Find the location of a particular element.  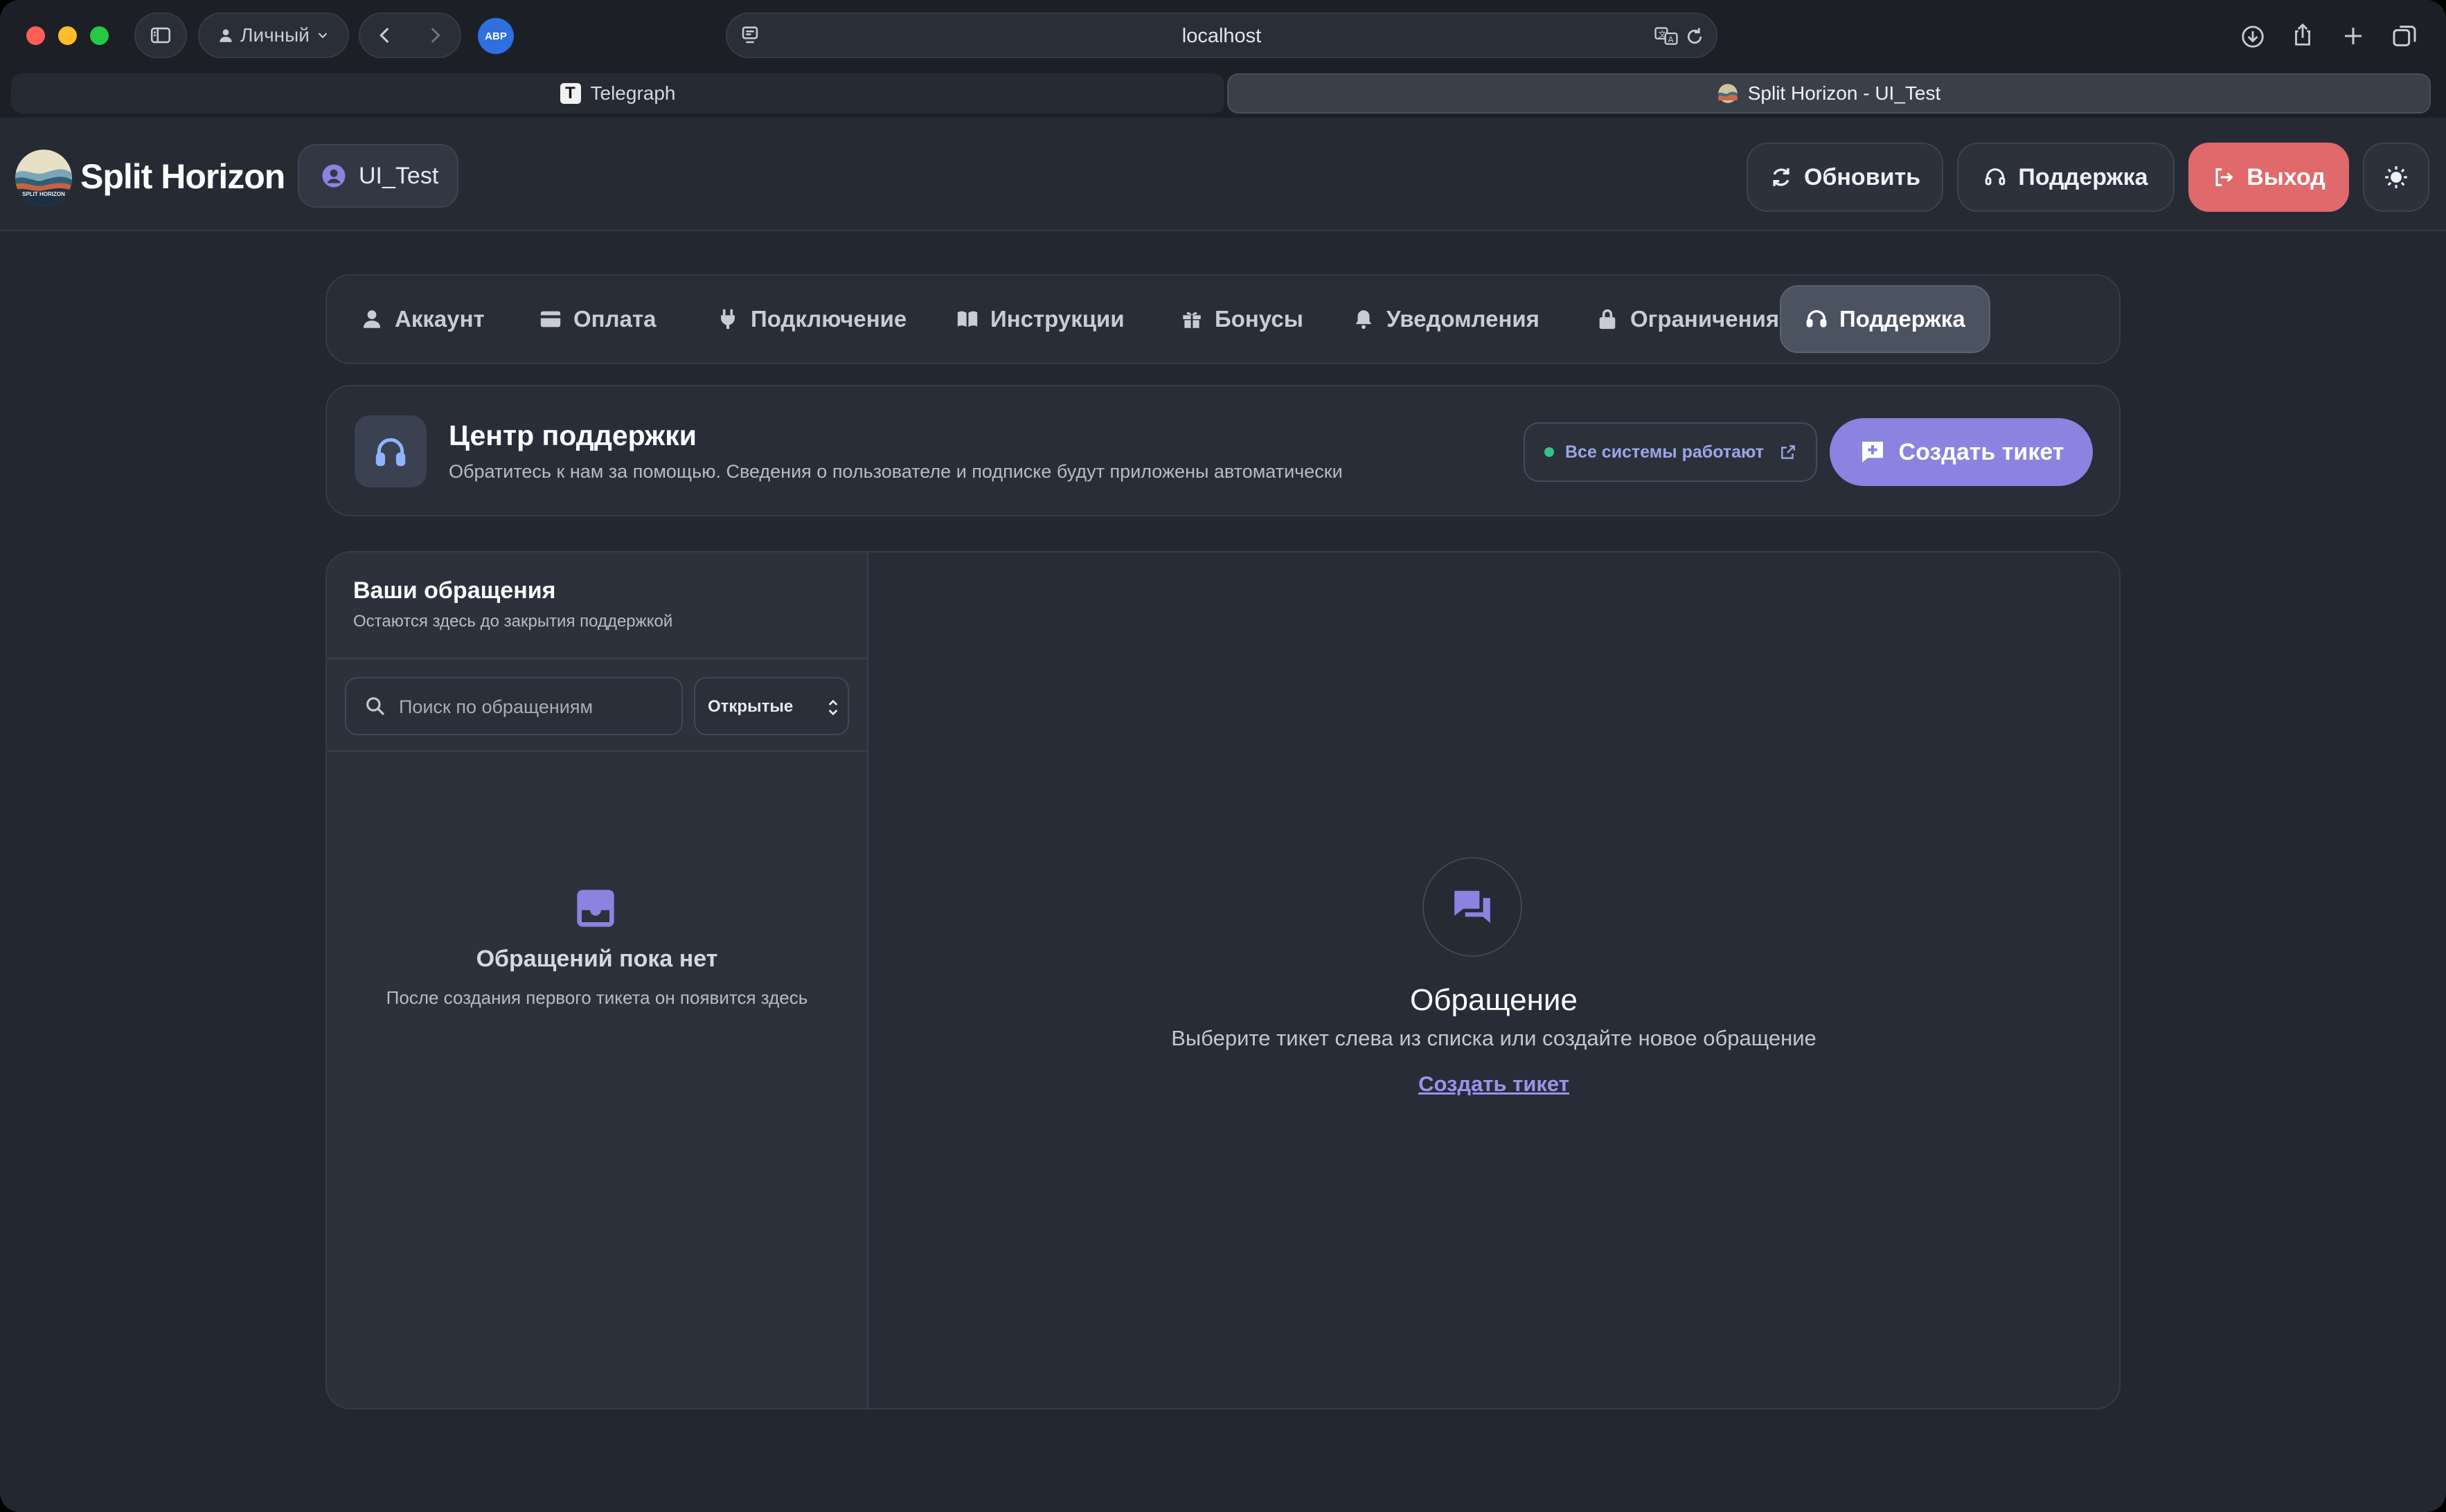

reload-icon is located at coordinates (1694, 36).